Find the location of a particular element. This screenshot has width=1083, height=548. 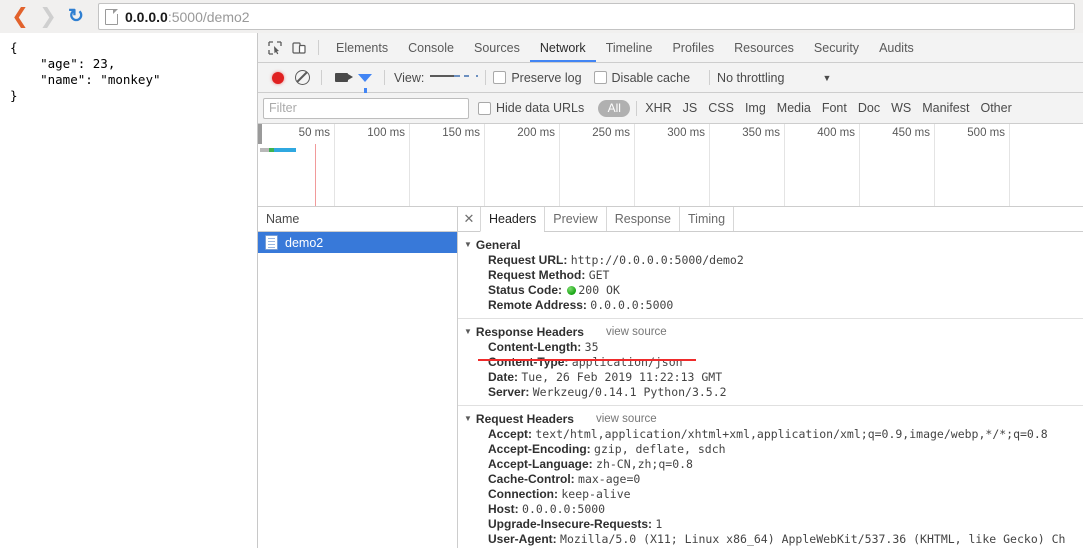

clear-icon is located at coordinates (302, 78).